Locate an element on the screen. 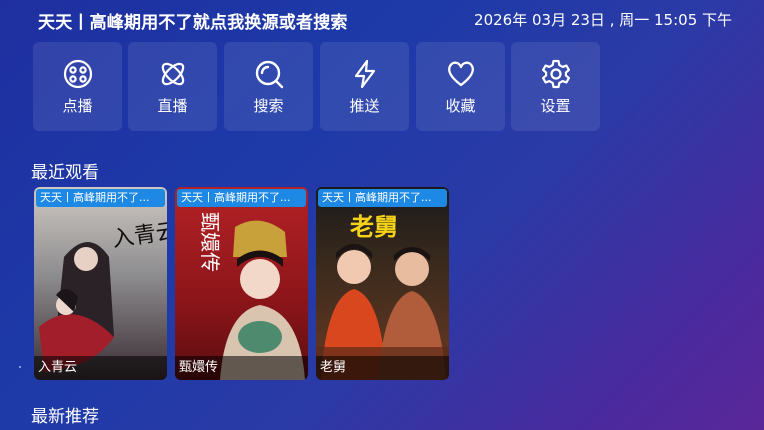 This screenshot has width=764, height=430. menu-label-push: 推送 is located at coordinates (364, 106).